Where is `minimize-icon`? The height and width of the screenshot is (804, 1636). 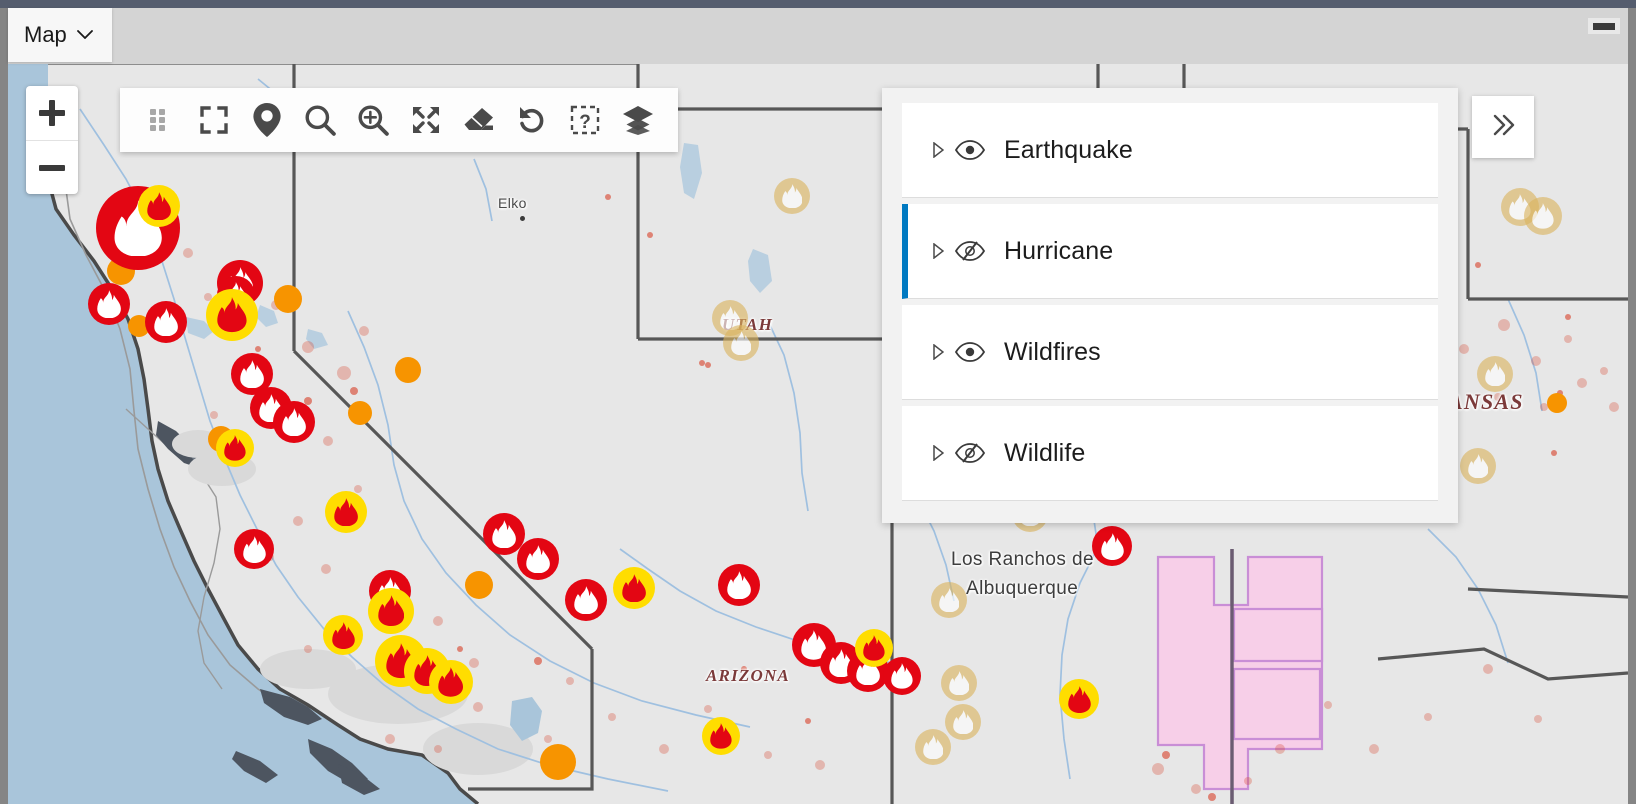 minimize-icon is located at coordinates (1604, 26).